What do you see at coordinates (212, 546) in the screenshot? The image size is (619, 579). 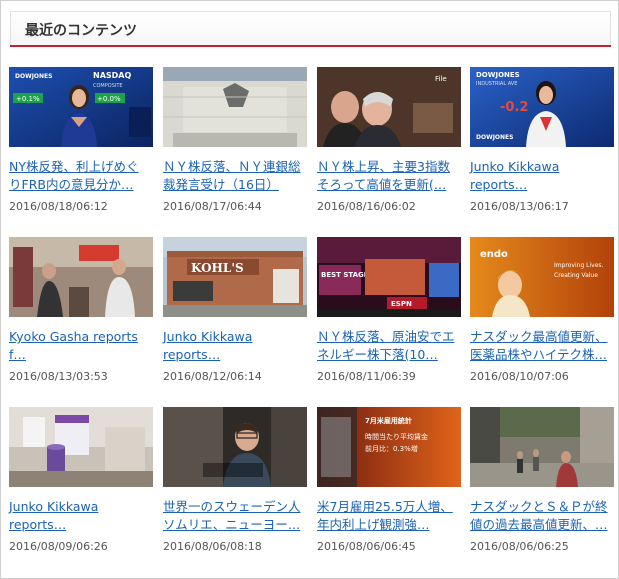 I see `article-date: 2016/08/06/08:18` at bounding box center [212, 546].